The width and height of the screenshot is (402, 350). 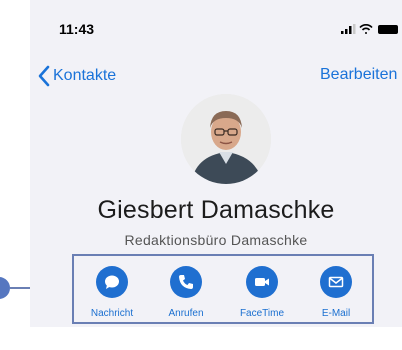 I want to click on call-button: Anrufen, so click(x=186, y=291).